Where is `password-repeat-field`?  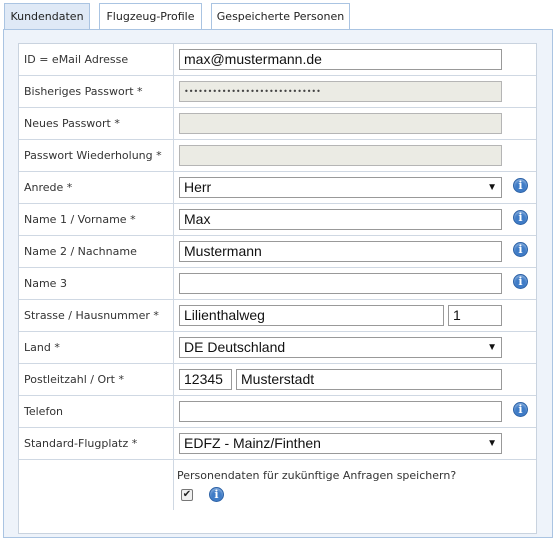
password-repeat-field is located at coordinates (340, 155).